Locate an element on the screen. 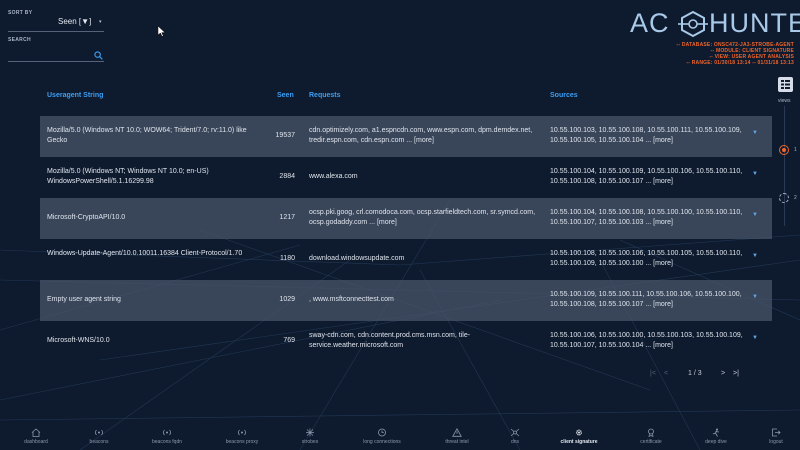  nav-label: certificate is located at coordinates (651, 442).